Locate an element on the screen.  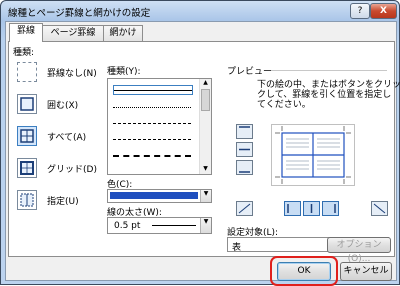
preview-divider is located at coordinates (329, 70).